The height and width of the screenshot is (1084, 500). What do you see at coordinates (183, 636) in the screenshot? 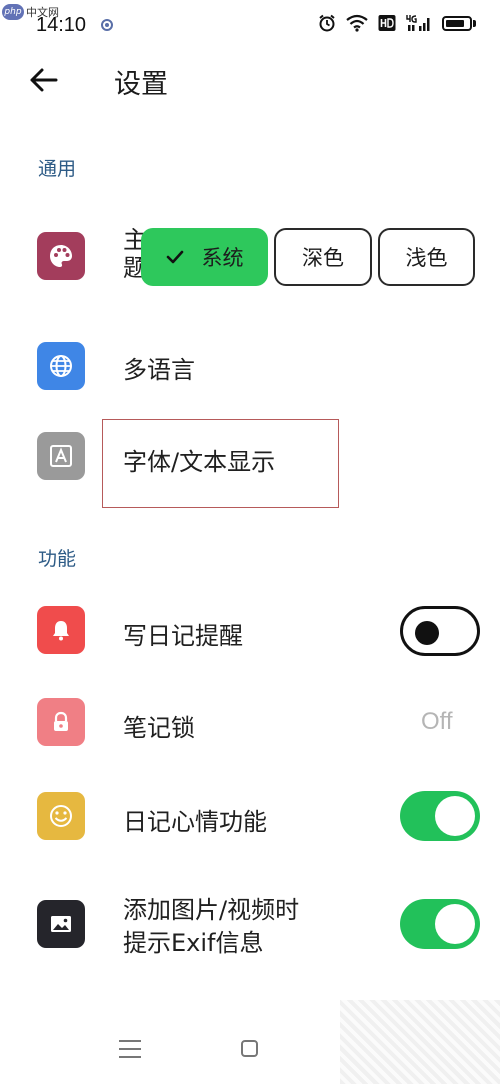
I see `diary-reminder-label: 写日记提醒` at bounding box center [183, 636].